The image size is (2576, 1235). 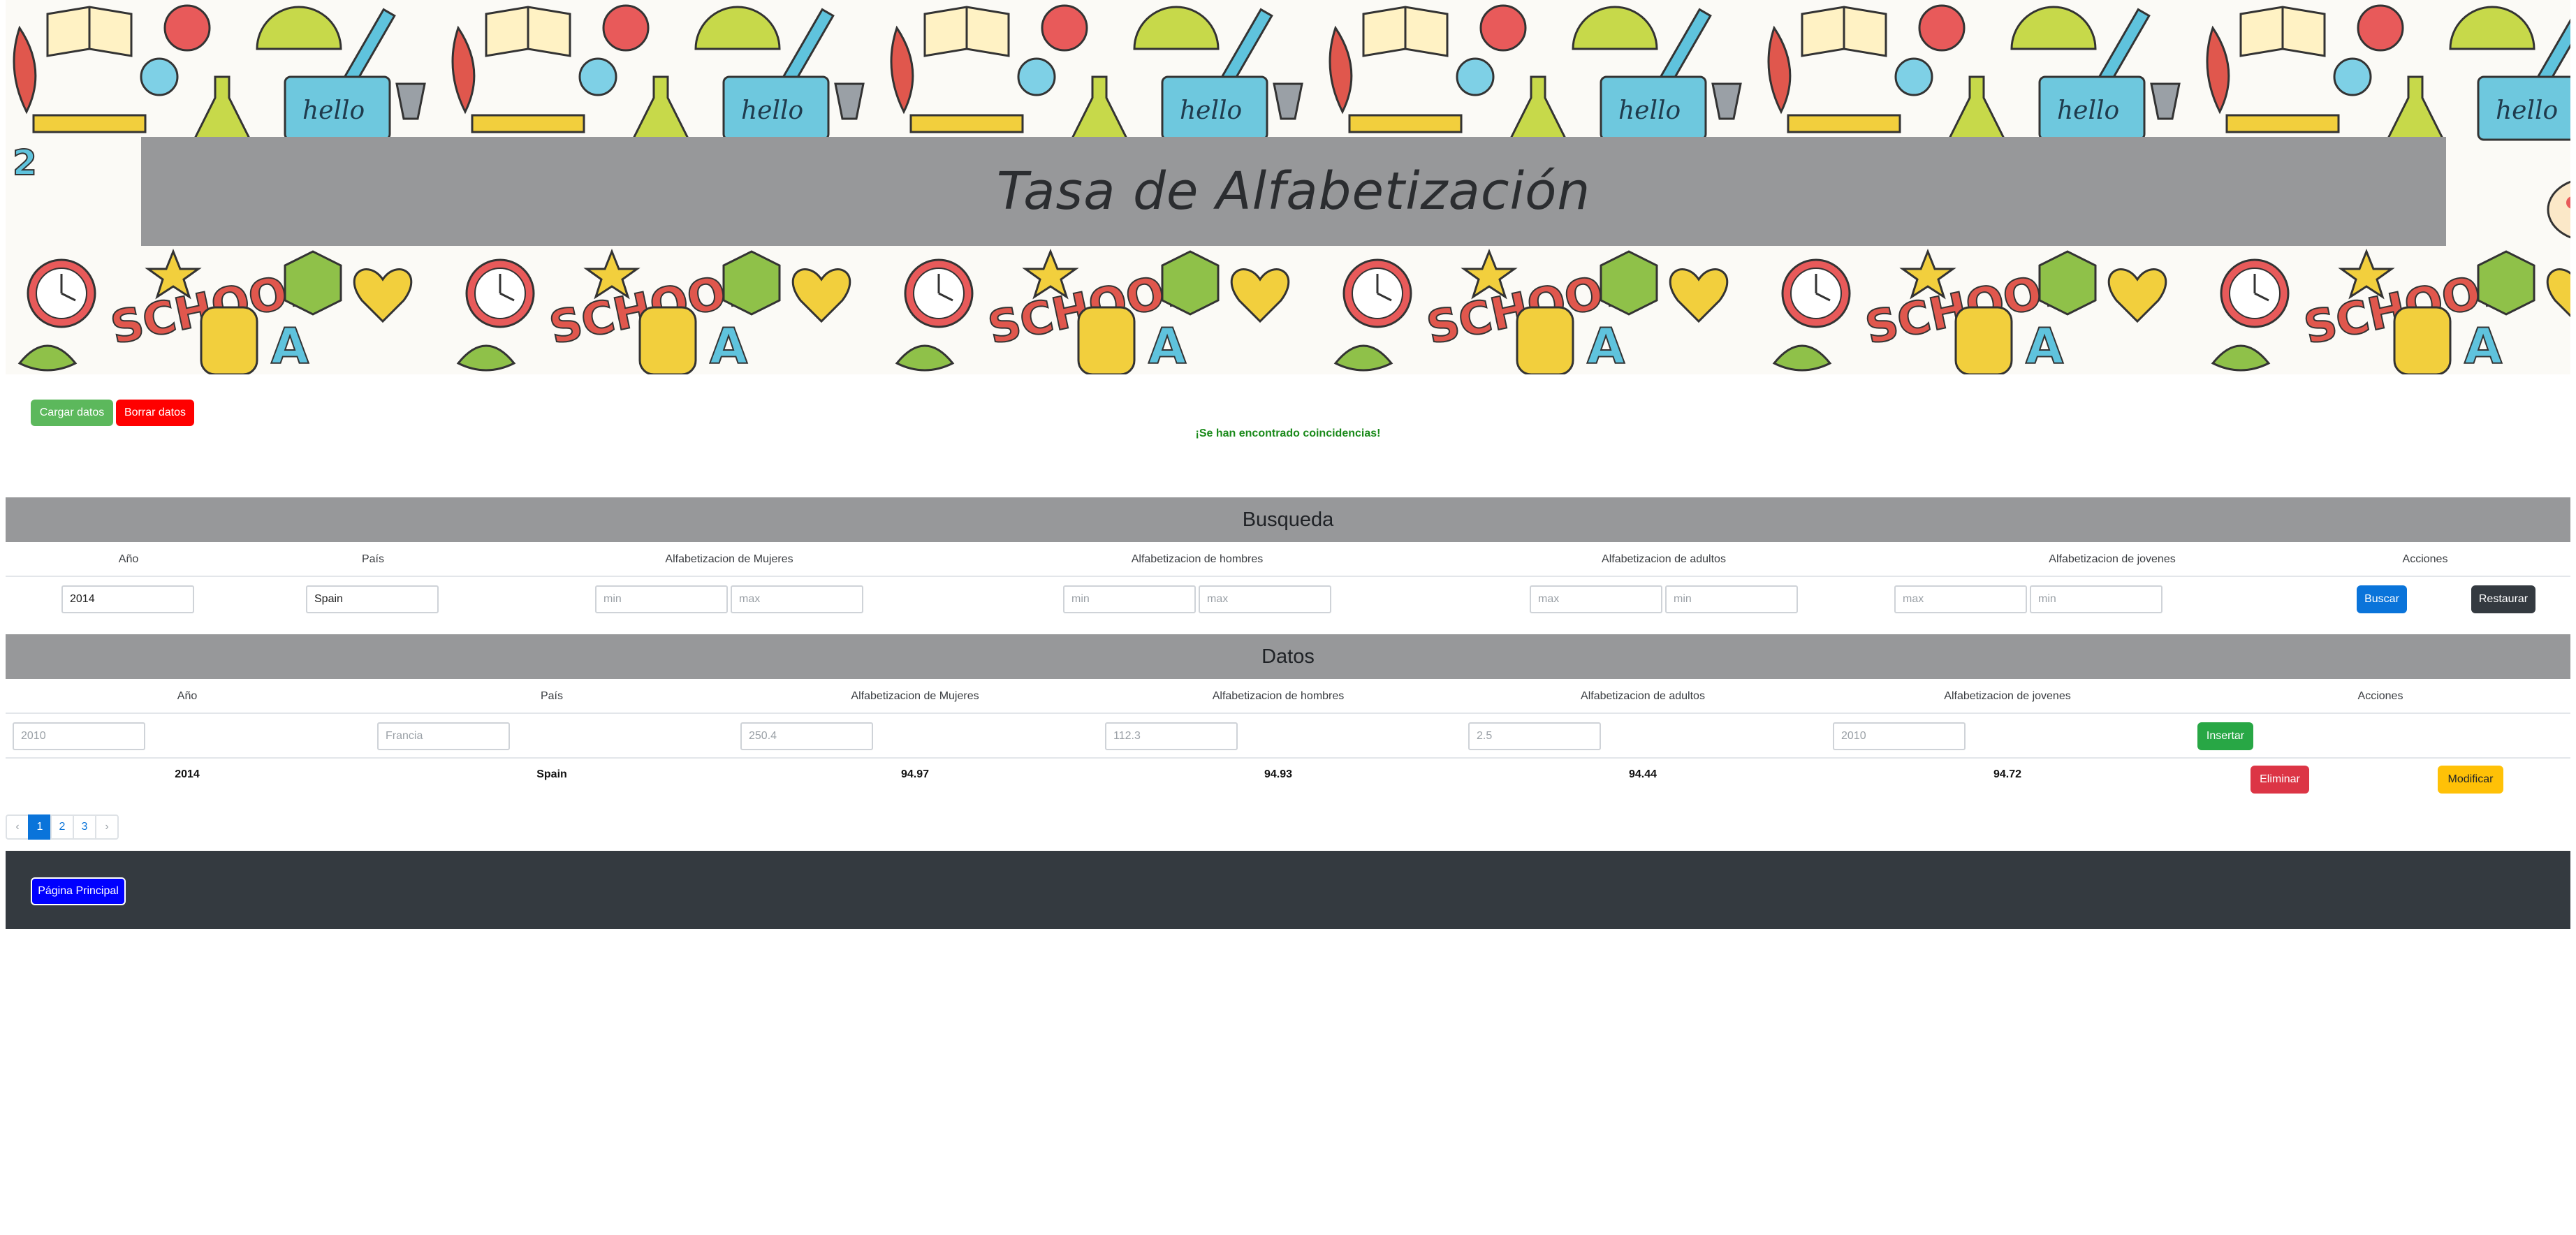 I want to click on pagination-page-2: 2, so click(x=62, y=827).